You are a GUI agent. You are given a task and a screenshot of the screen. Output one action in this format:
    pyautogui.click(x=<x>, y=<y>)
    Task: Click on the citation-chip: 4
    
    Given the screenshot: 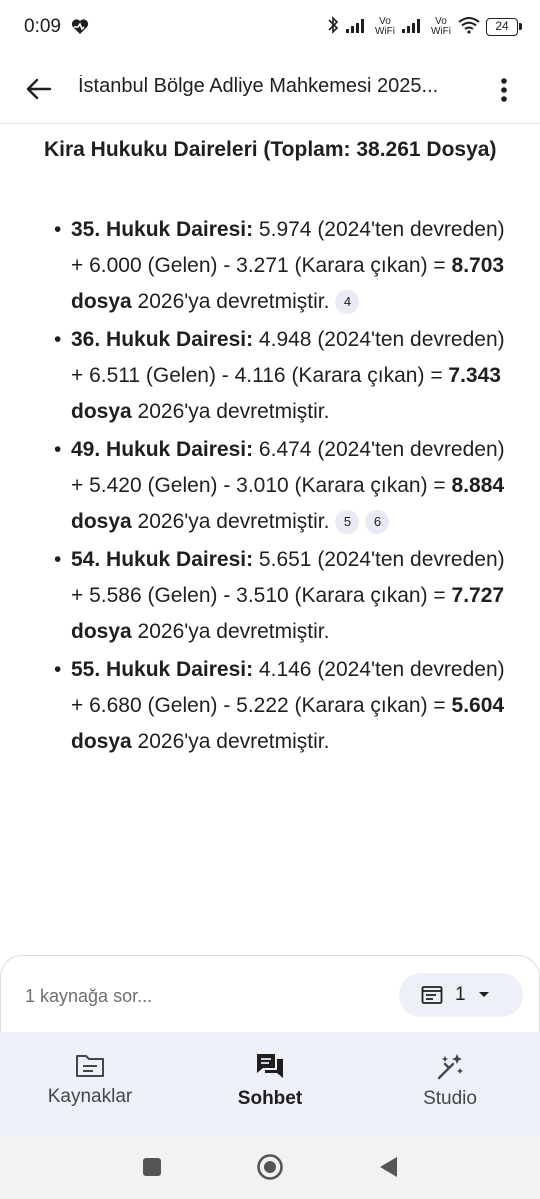 What is the action you would take?
    pyautogui.click(x=347, y=302)
    